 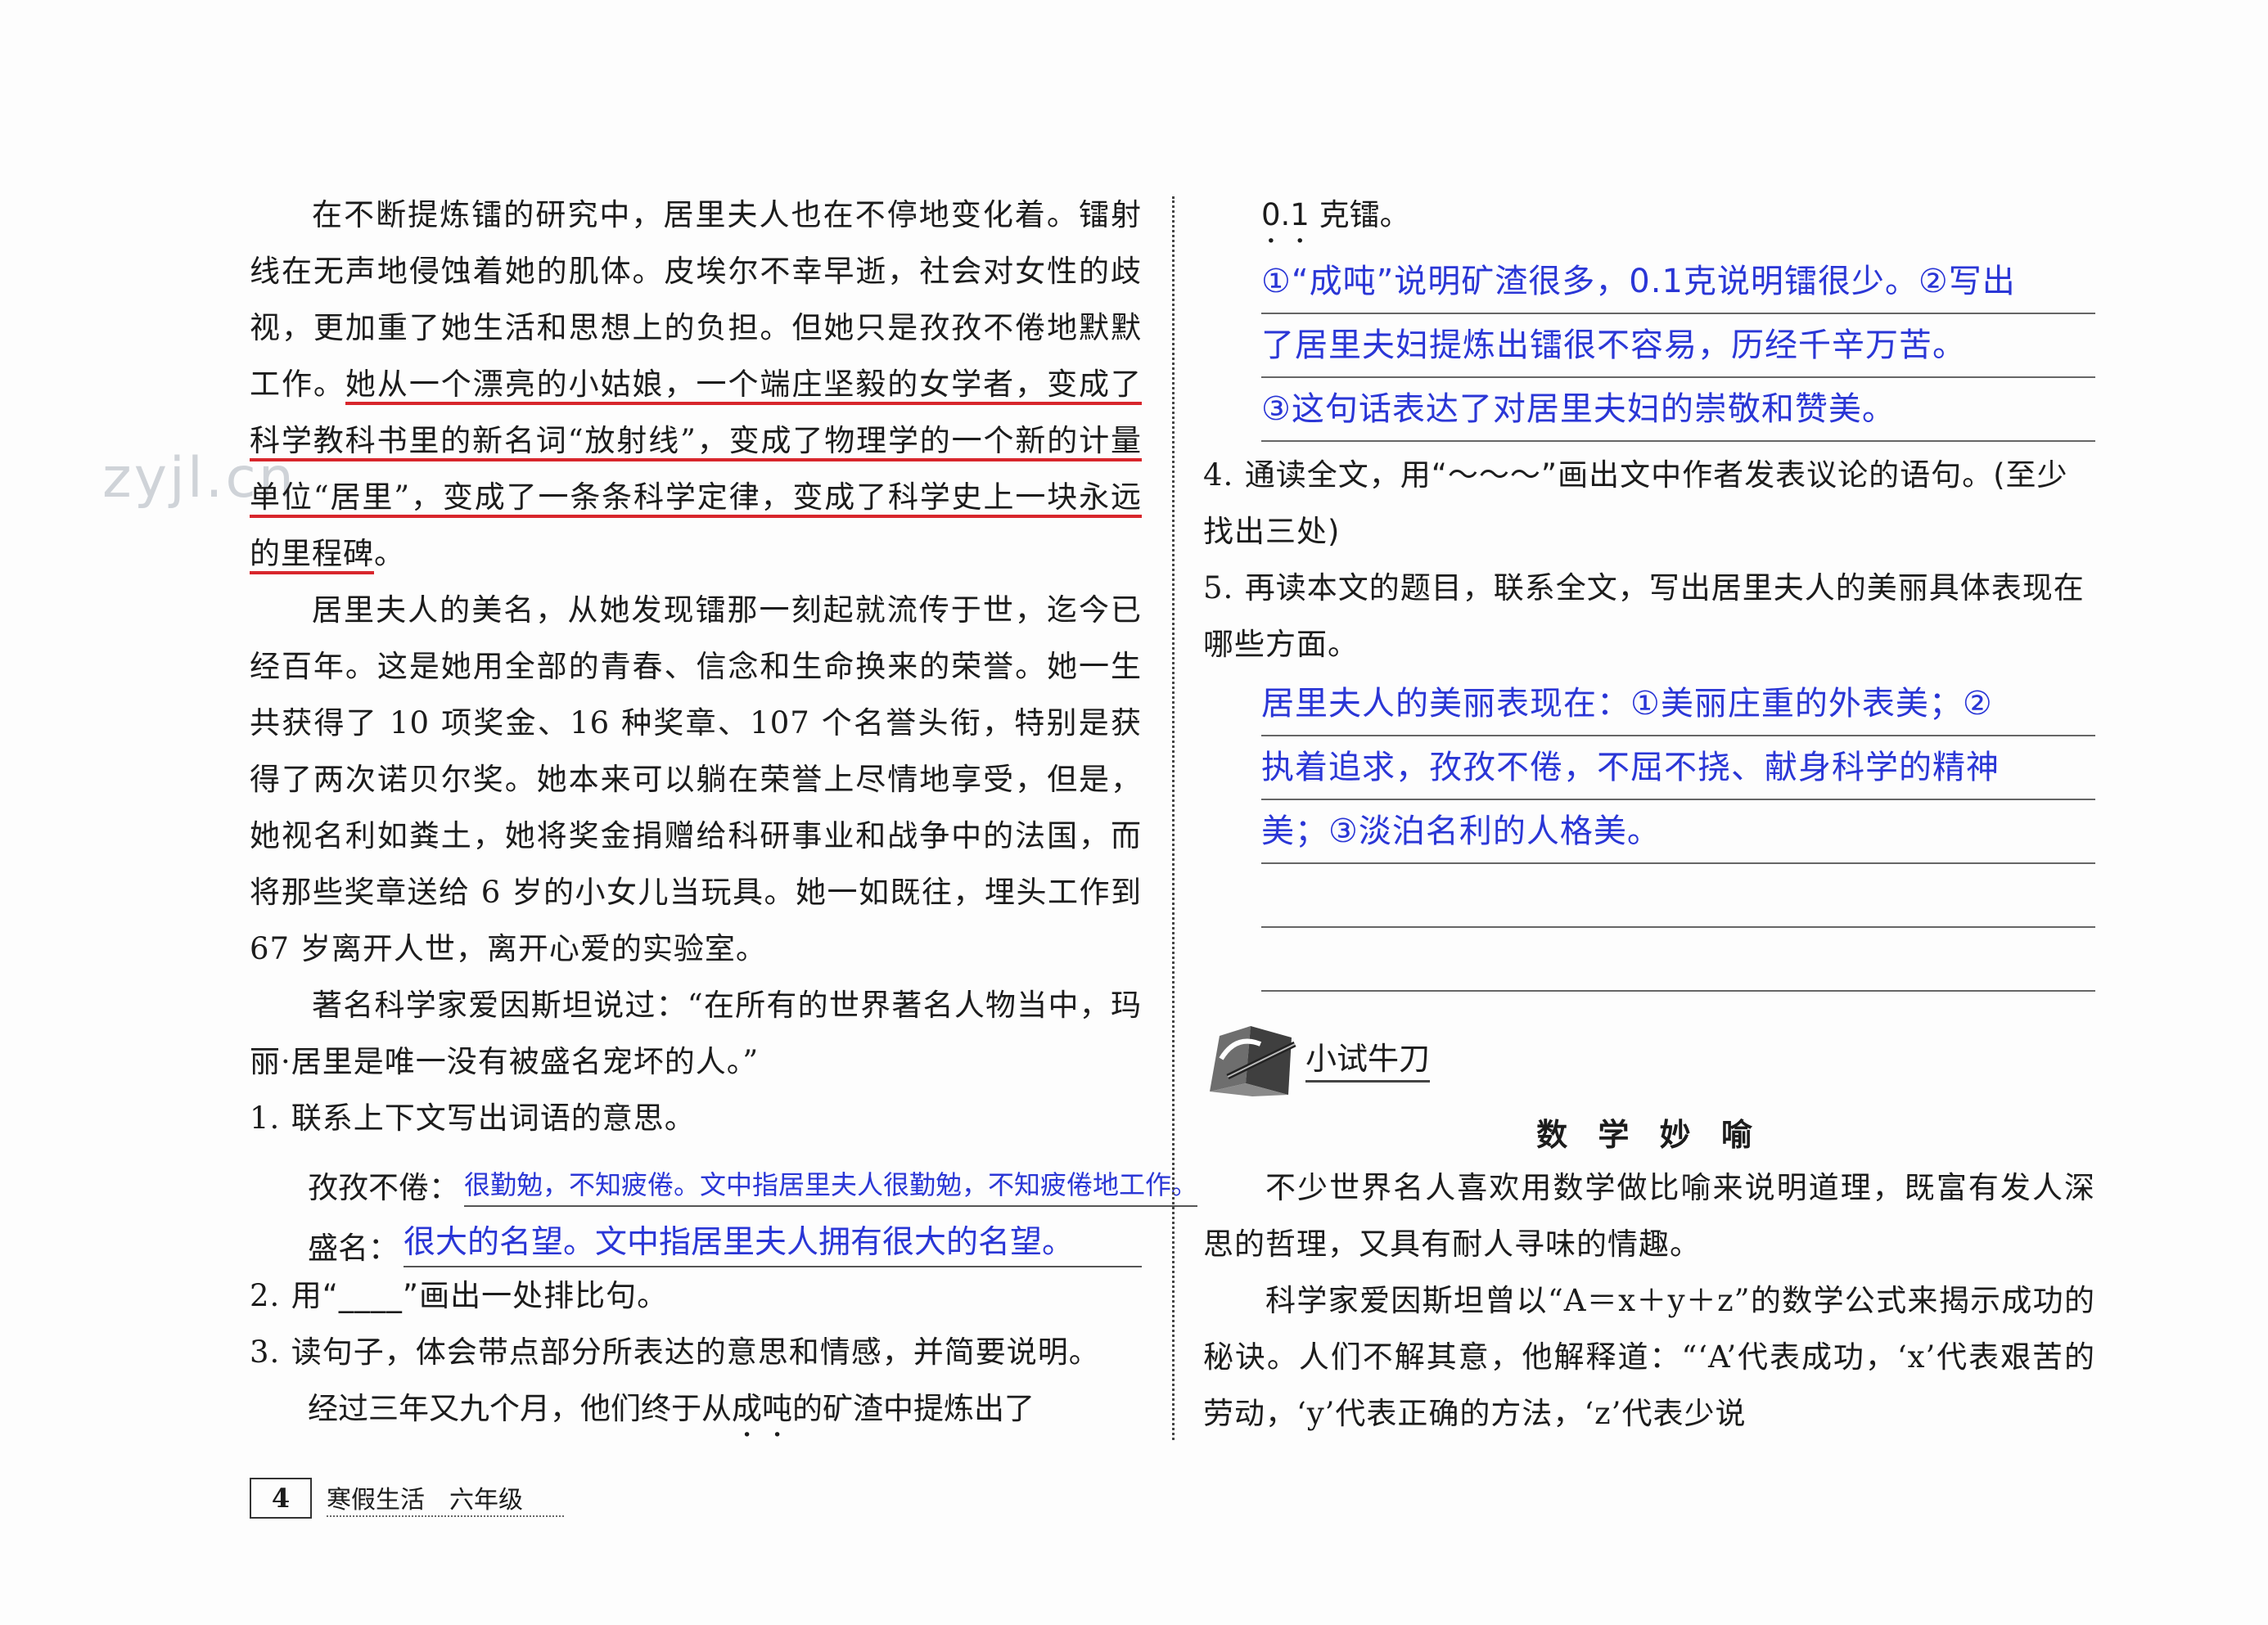 I want to click on answer-row-zizibujuan: 孜孜不倦： 很勤勉，不知疲倦。文中指居里夫人很勤勉，不知疲倦地工作。, so click(x=724, y=1176).